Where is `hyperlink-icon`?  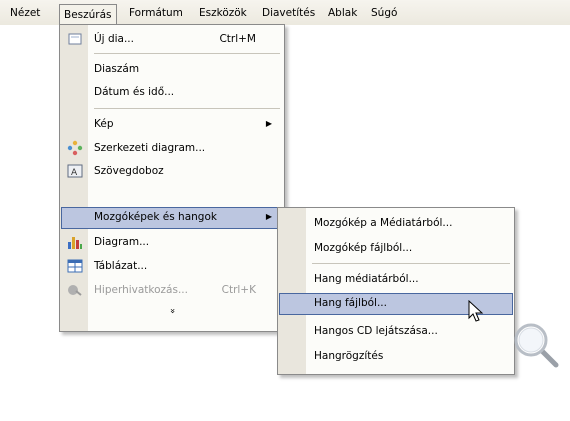
hyperlink-icon is located at coordinates (75, 290).